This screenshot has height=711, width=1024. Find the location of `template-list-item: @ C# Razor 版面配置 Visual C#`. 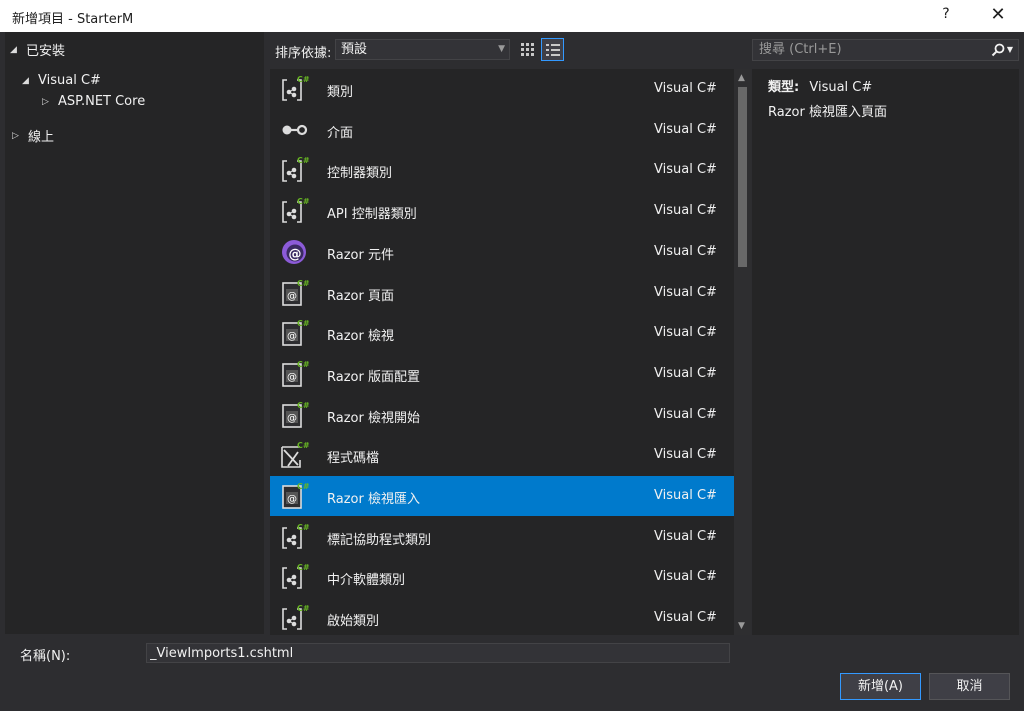

template-list-item: @ C# Razor 版面配置 Visual C# is located at coordinates (502, 374).